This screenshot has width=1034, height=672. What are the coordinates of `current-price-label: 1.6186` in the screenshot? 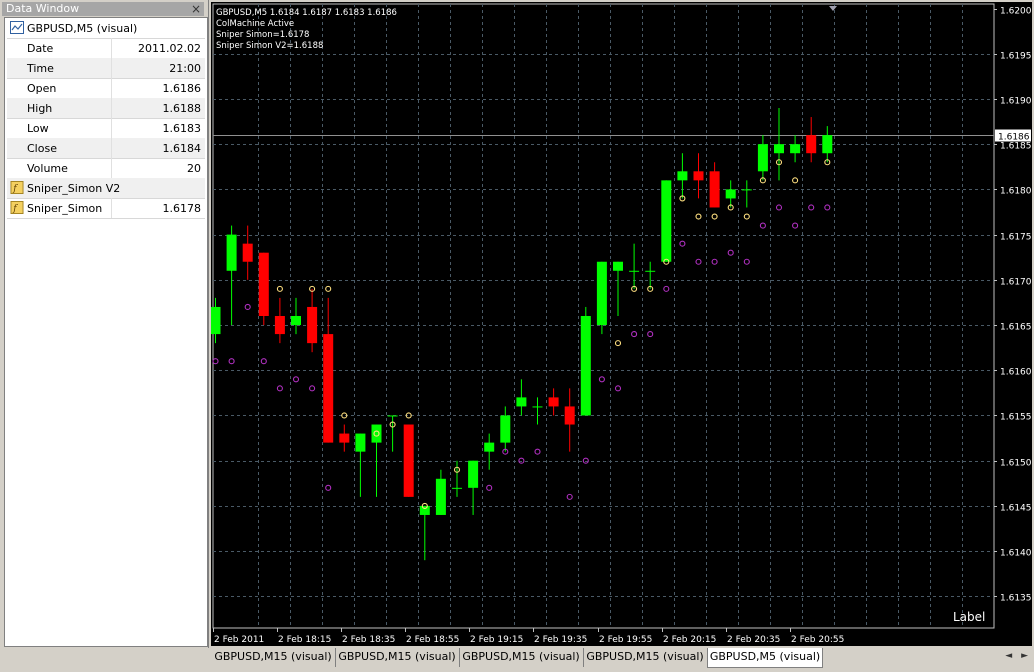 It's located at (1014, 138).